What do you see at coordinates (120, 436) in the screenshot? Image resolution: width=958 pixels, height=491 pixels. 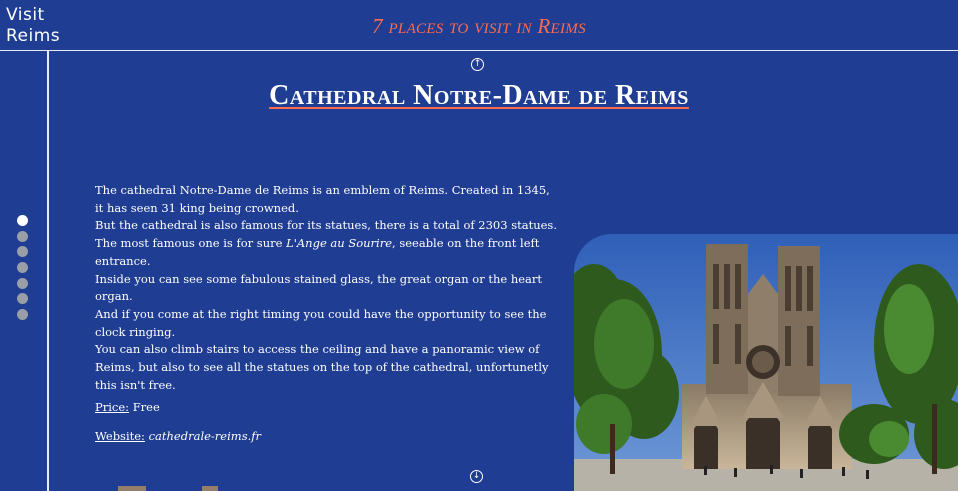 I see `website-label: Website:` at bounding box center [120, 436].